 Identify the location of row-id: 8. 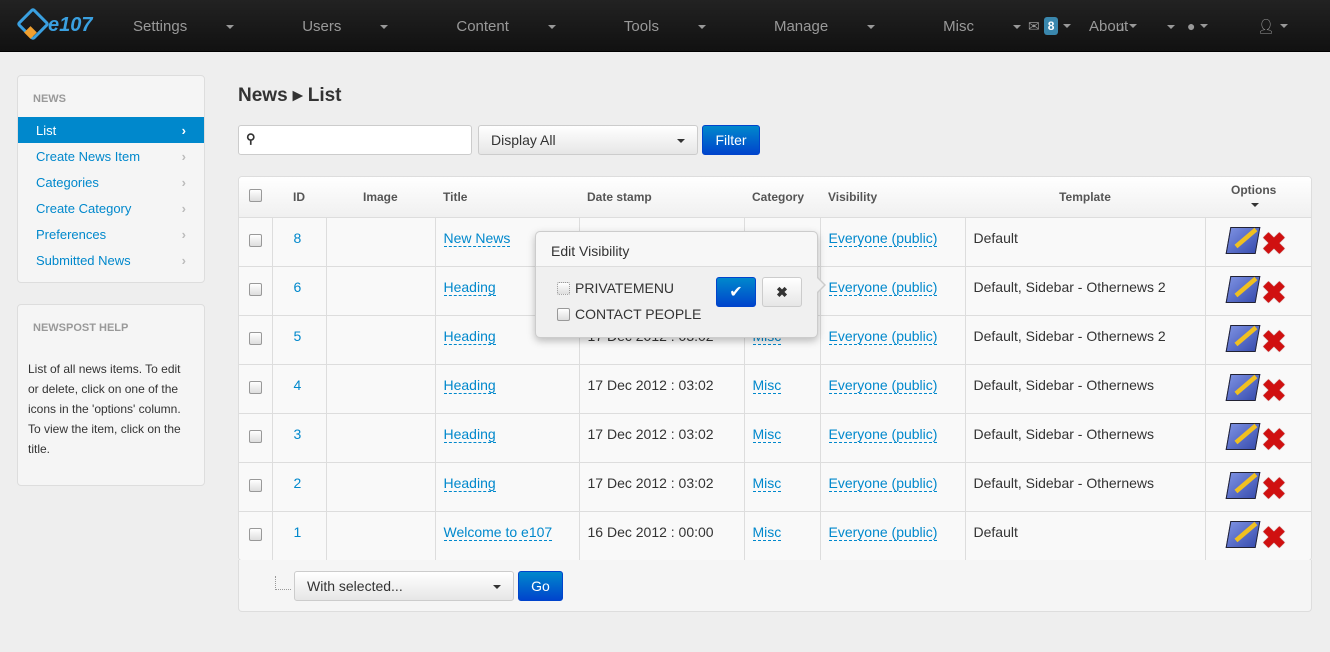
(298, 238).